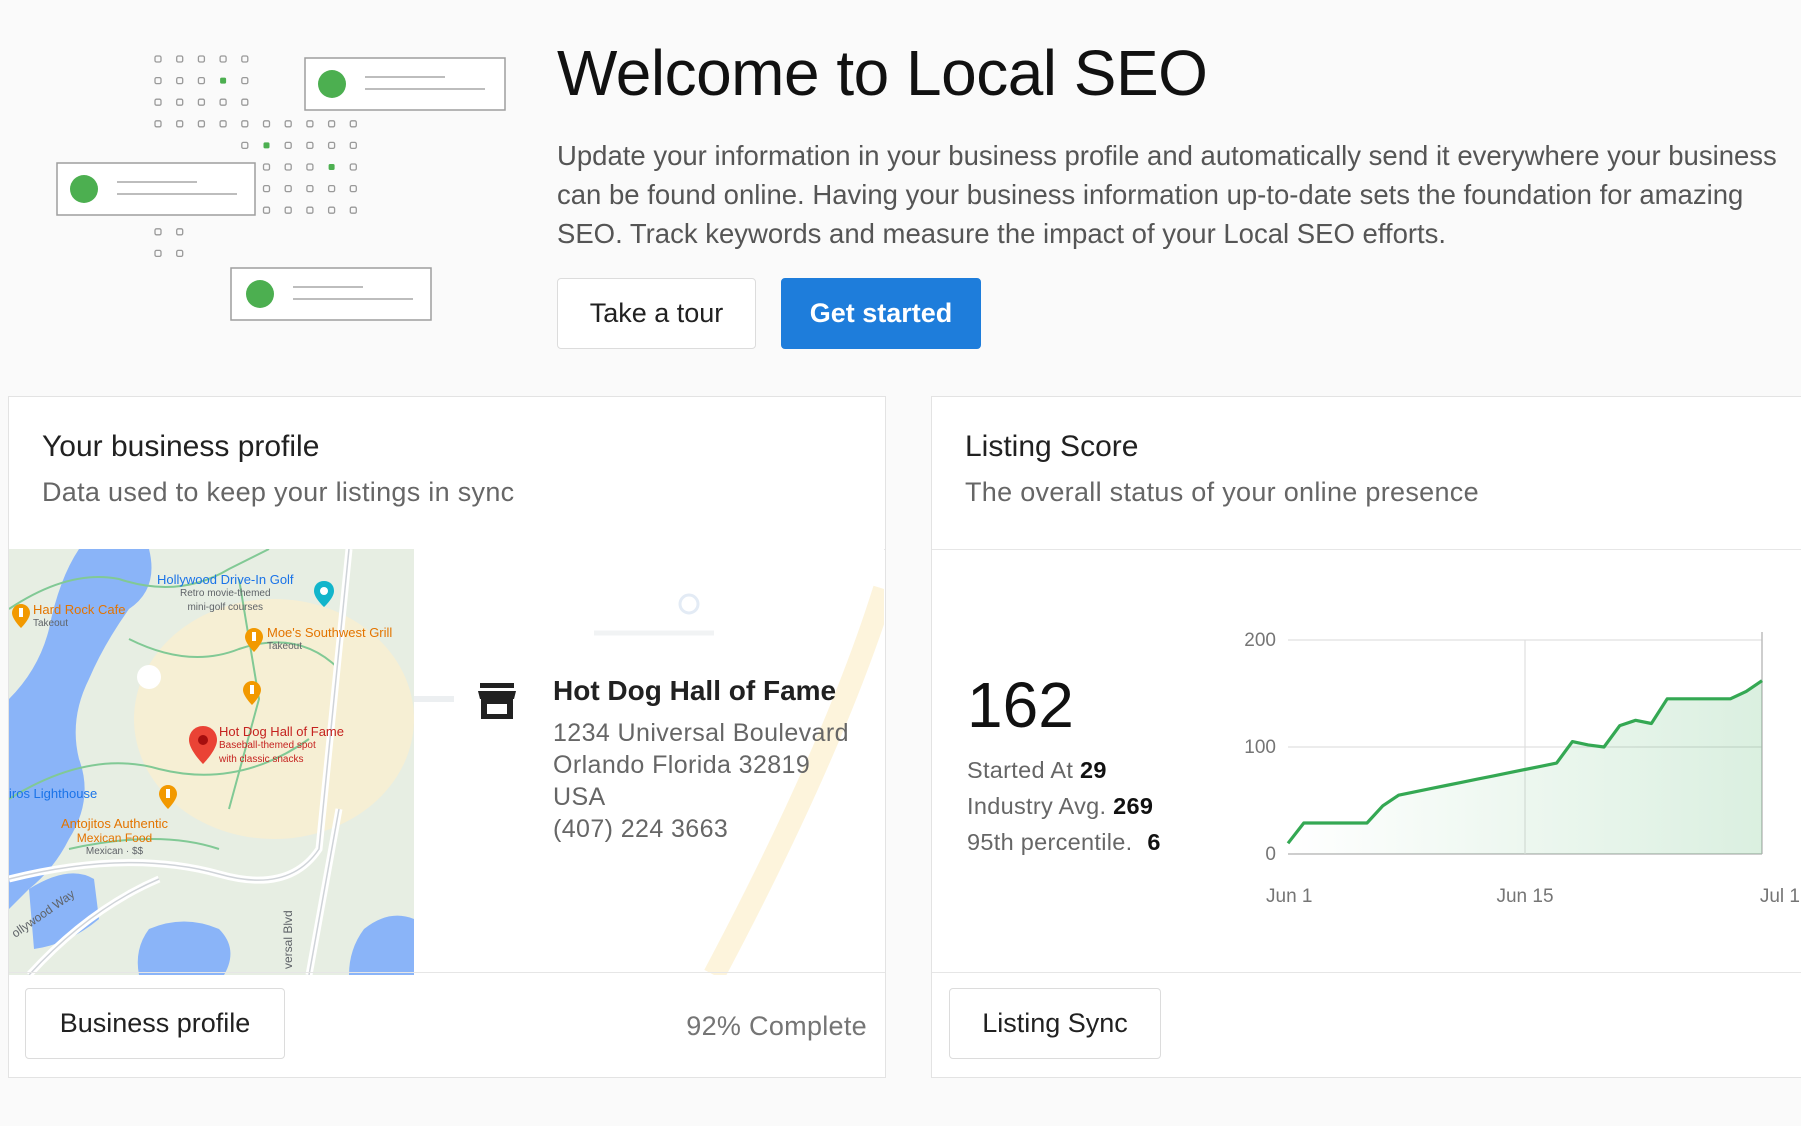 Image resolution: width=1801 pixels, height=1126 pixels. Describe the element at coordinates (1524, 896) in the screenshot. I see `x-tick-label: Jun 15` at that location.